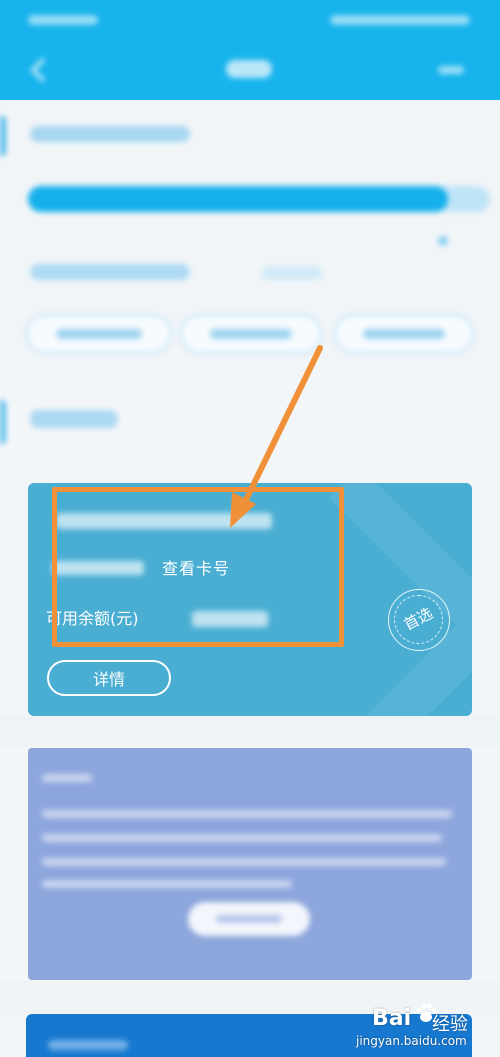 This screenshot has height=1057, width=500. I want to click on highlight-box, so click(198, 567).